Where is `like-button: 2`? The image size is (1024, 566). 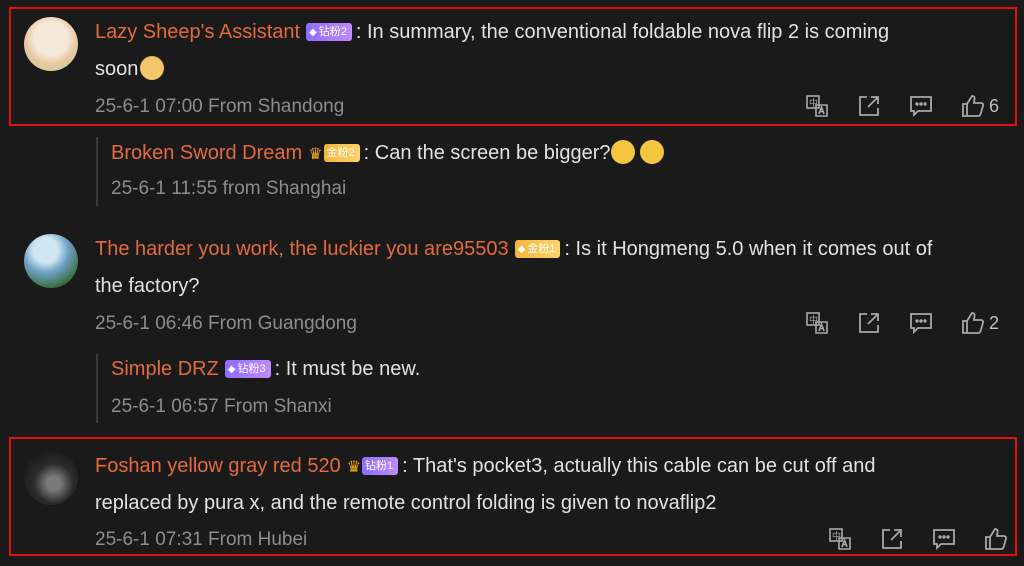
like-button: 2 is located at coordinates (973, 323).